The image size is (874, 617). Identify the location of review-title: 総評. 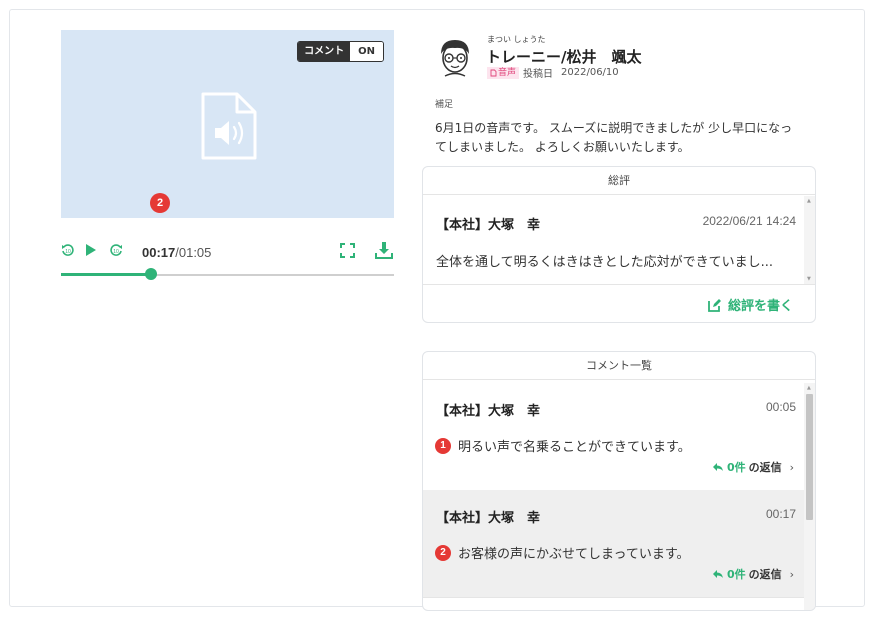
(619, 181).